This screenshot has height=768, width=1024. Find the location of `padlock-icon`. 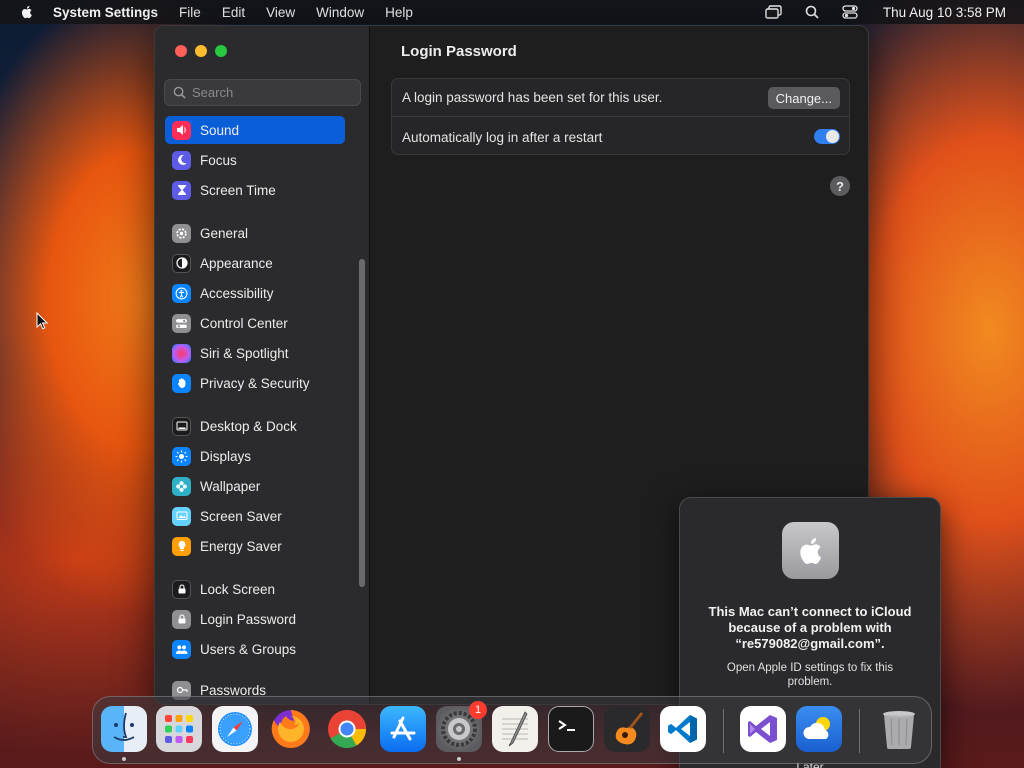

padlock-icon is located at coordinates (181, 619).